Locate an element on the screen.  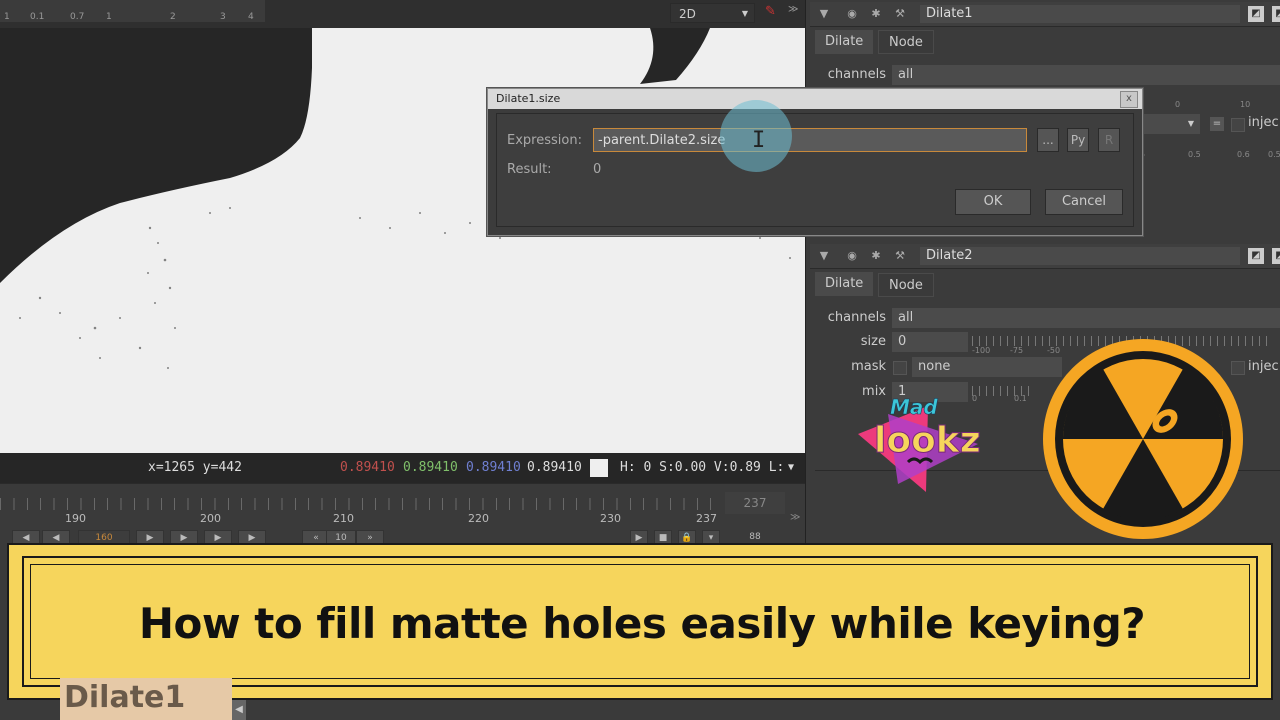
dialog-body: Expression: ... Py R Result: 0 OK Cancel is located at coordinates (815, 170).